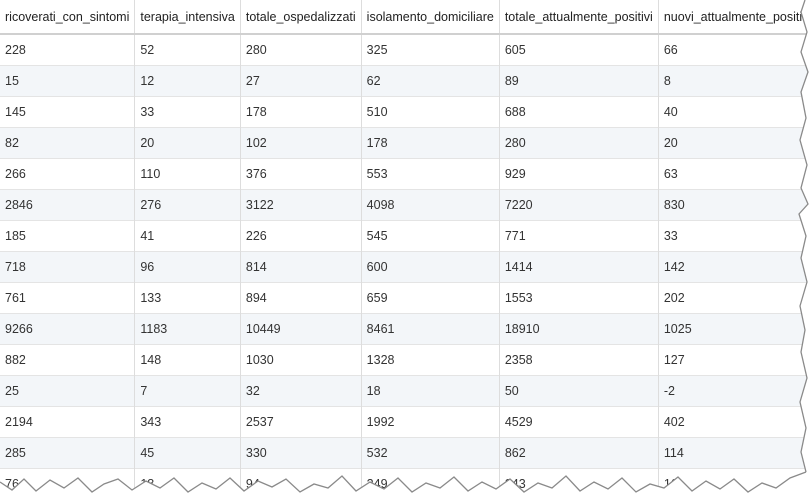  What do you see at coordinates (579, 112) in the screenshot?
I see `table-cell: 688` at bounding box center [579, 112].